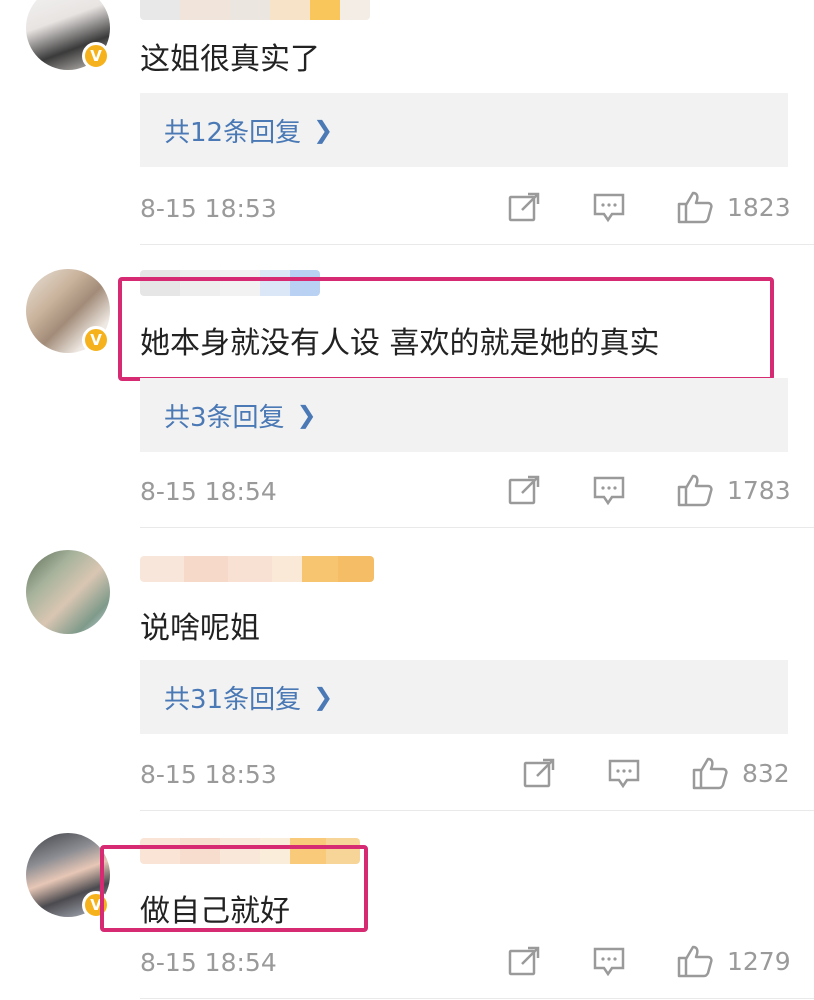 Image resolution: width=814 pixels, height=1000 pixels. What do you see at coordinates (464, 697) in the screenshot?
I see `replies-button: 共31条回复 ❯` at bounding box center [464, 697].